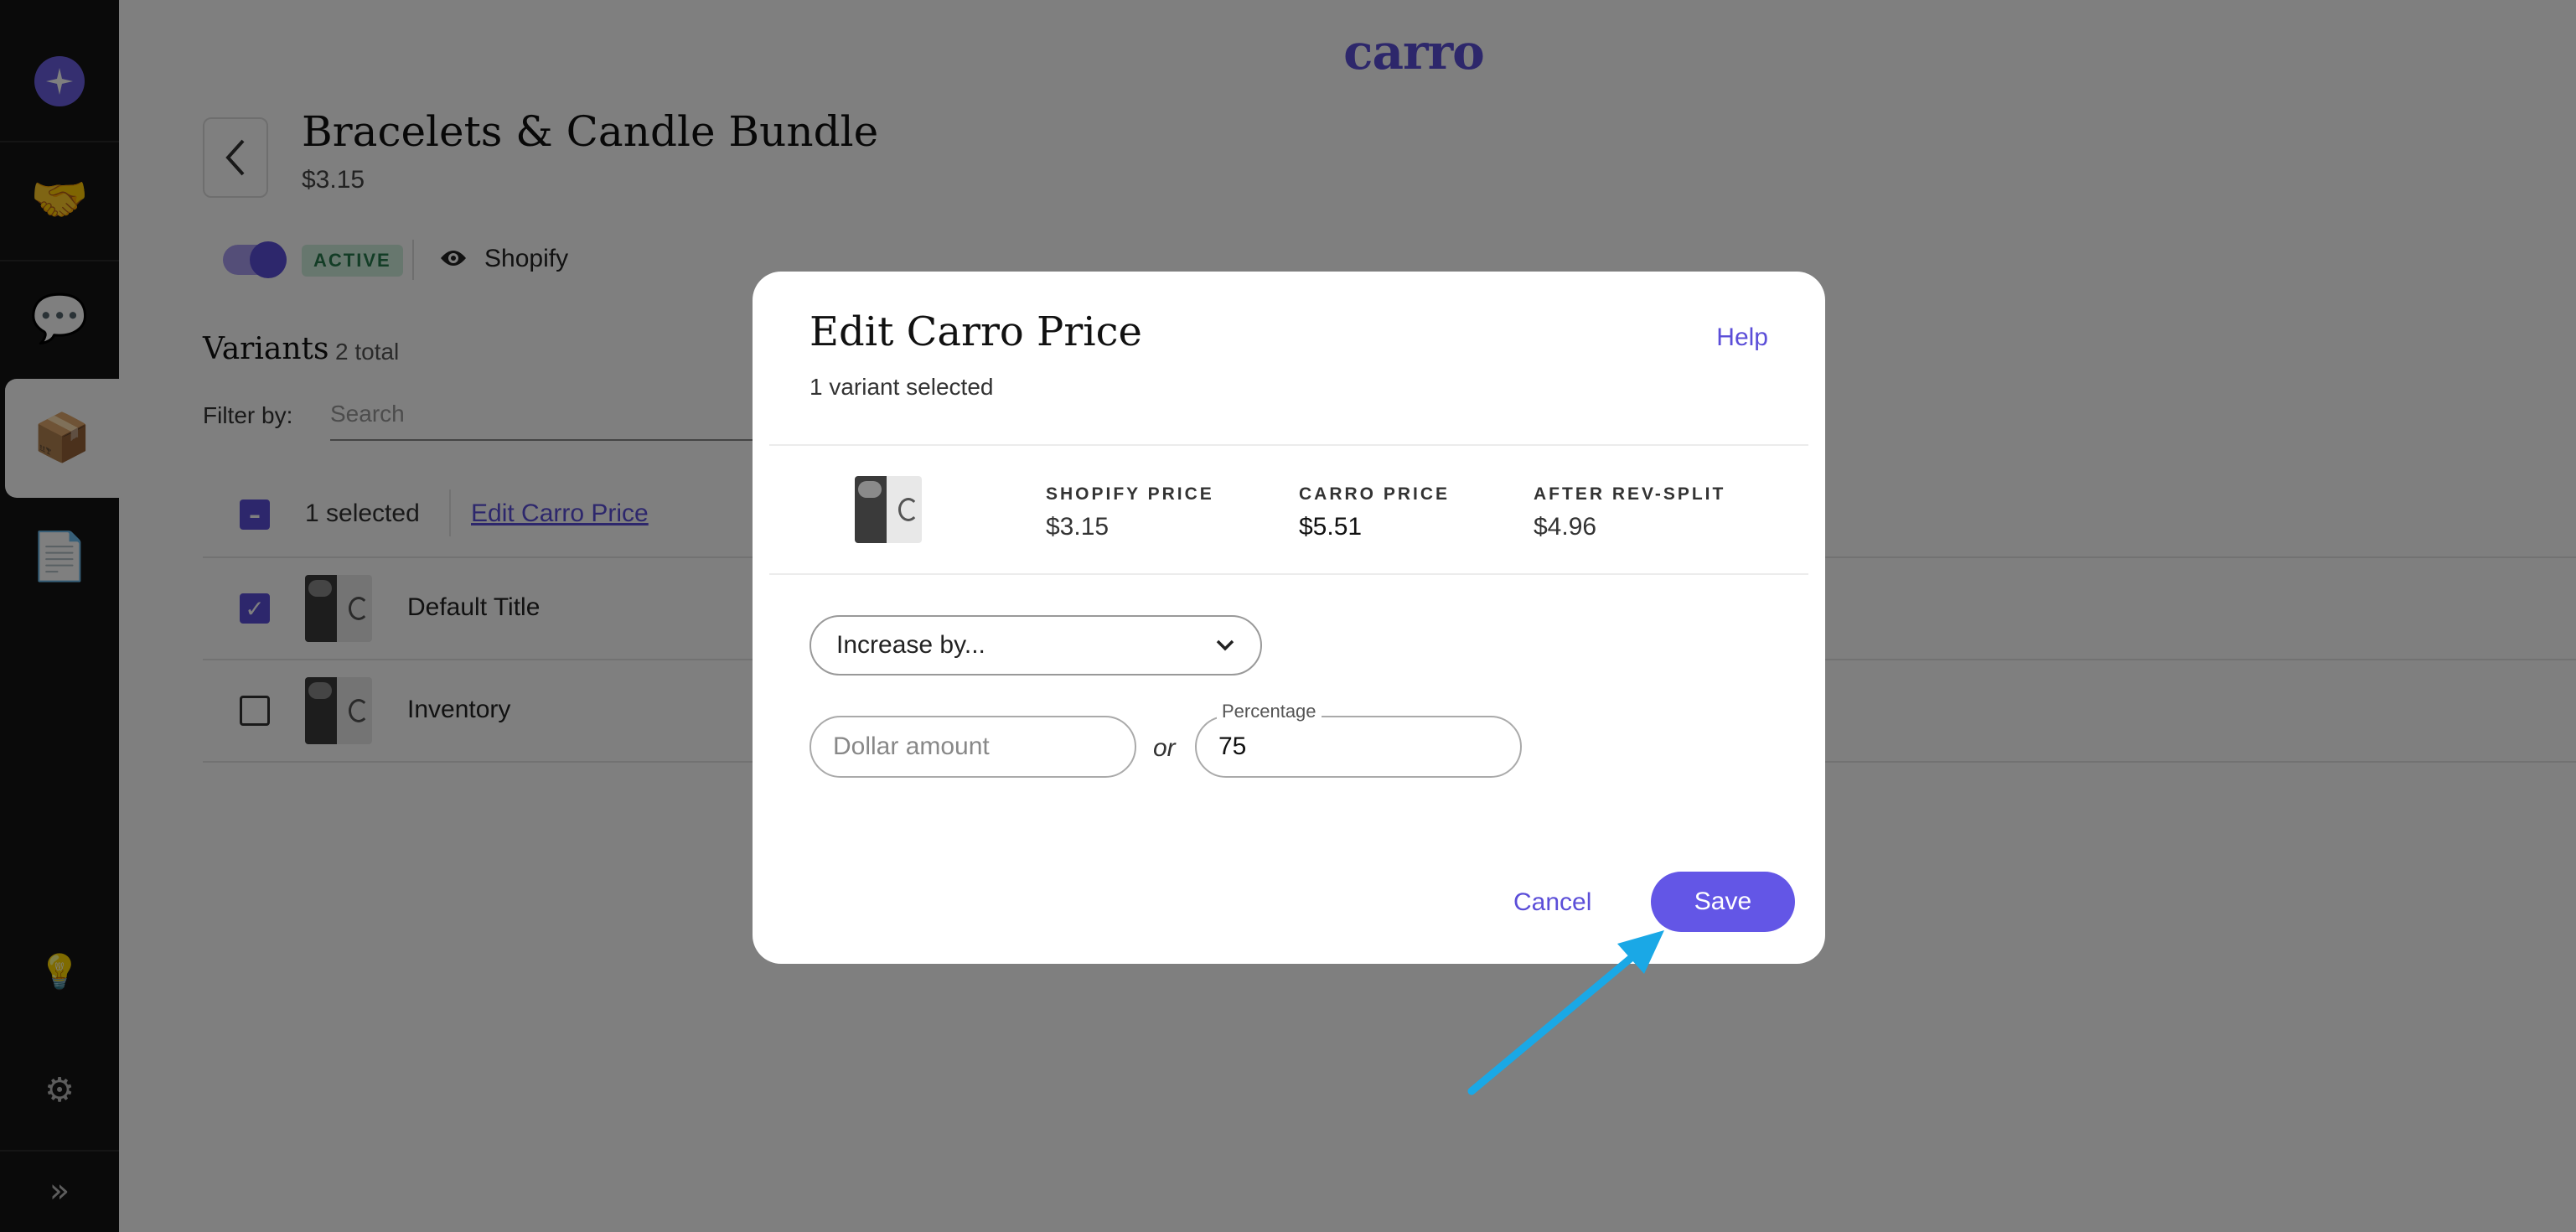  What do you see at coordinates (1565, 527) in the screenshot?
I see `after-rev-split-value: $4.96` at bounding box center [1565, 527].